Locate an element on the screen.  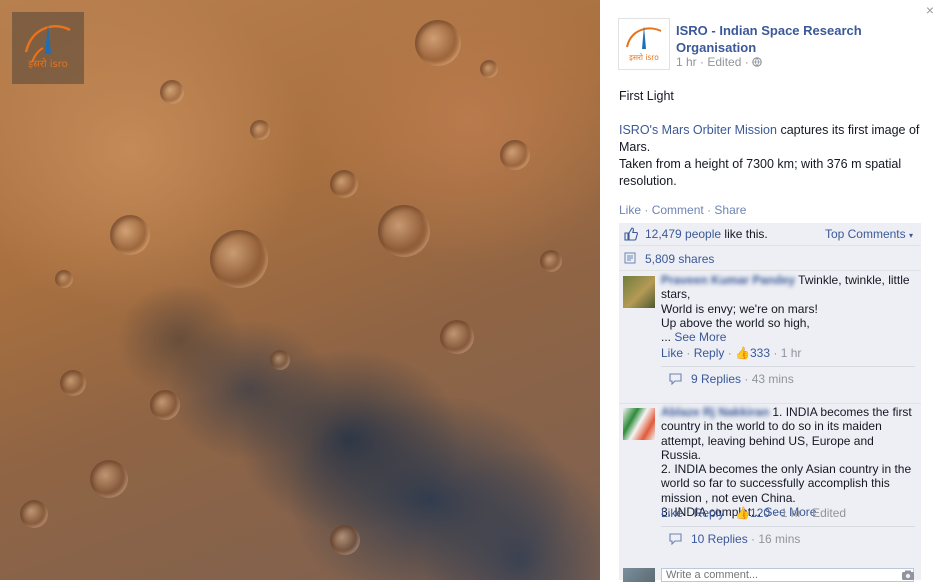
post-actions: Like · Comment · Share is located at coordinates (683, 210).